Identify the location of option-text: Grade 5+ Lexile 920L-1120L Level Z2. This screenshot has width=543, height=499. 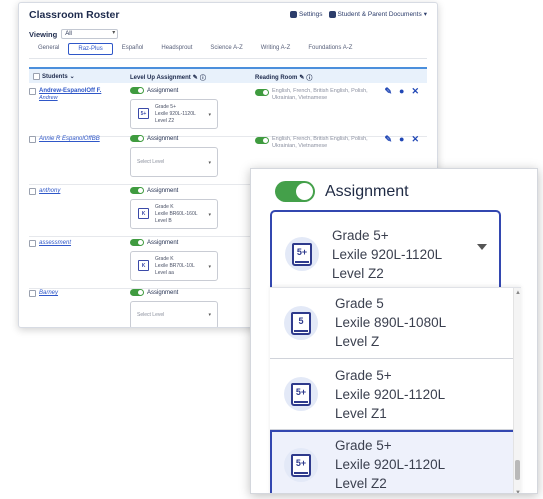
(390, 464).